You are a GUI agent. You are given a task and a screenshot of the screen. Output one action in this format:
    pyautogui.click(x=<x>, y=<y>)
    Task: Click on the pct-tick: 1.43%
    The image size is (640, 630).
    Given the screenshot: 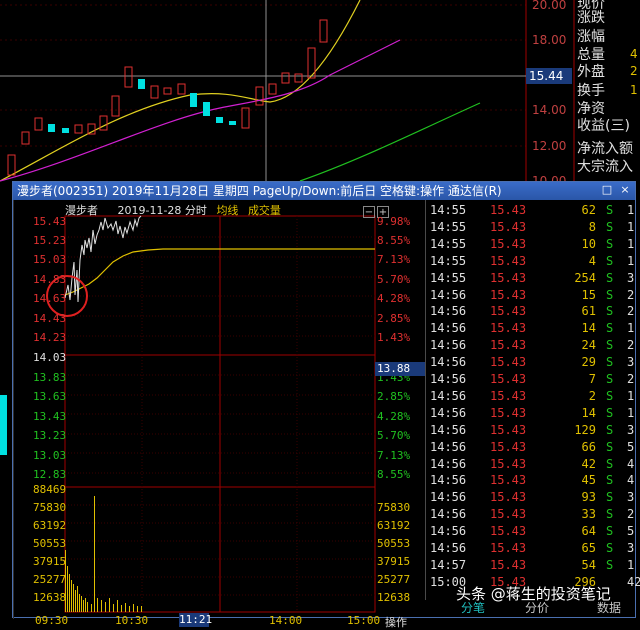 What is the action you would take?
    pyautogui.click(x=394, y=337)
    